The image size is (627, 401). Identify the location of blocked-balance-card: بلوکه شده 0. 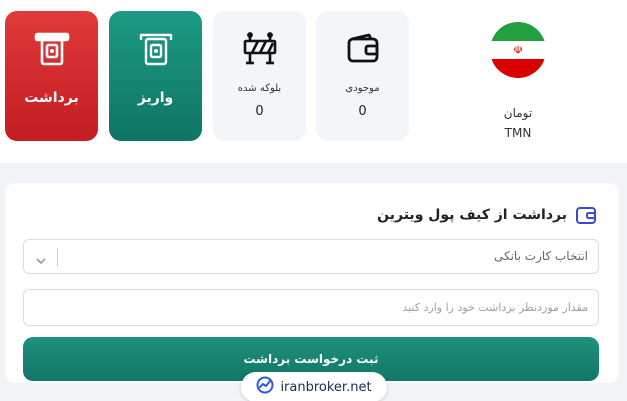
(259, 76).